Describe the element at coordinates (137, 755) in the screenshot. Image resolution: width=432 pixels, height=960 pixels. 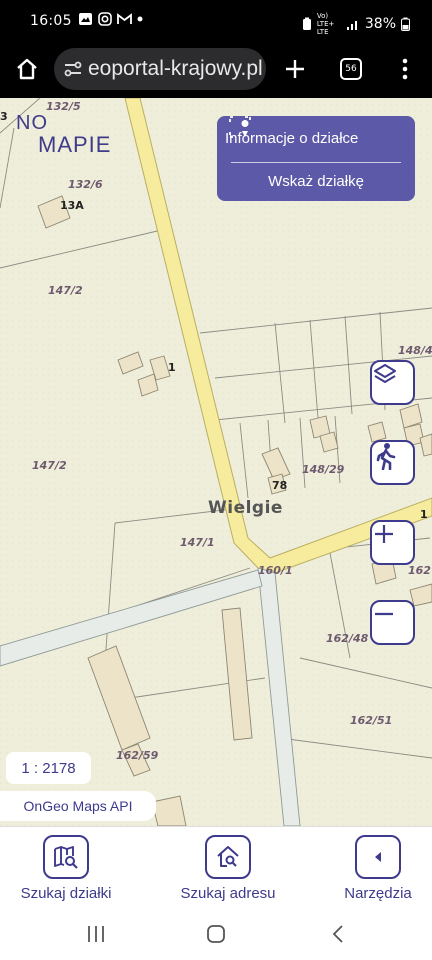
I see `plot-label: 162/59` at that location.